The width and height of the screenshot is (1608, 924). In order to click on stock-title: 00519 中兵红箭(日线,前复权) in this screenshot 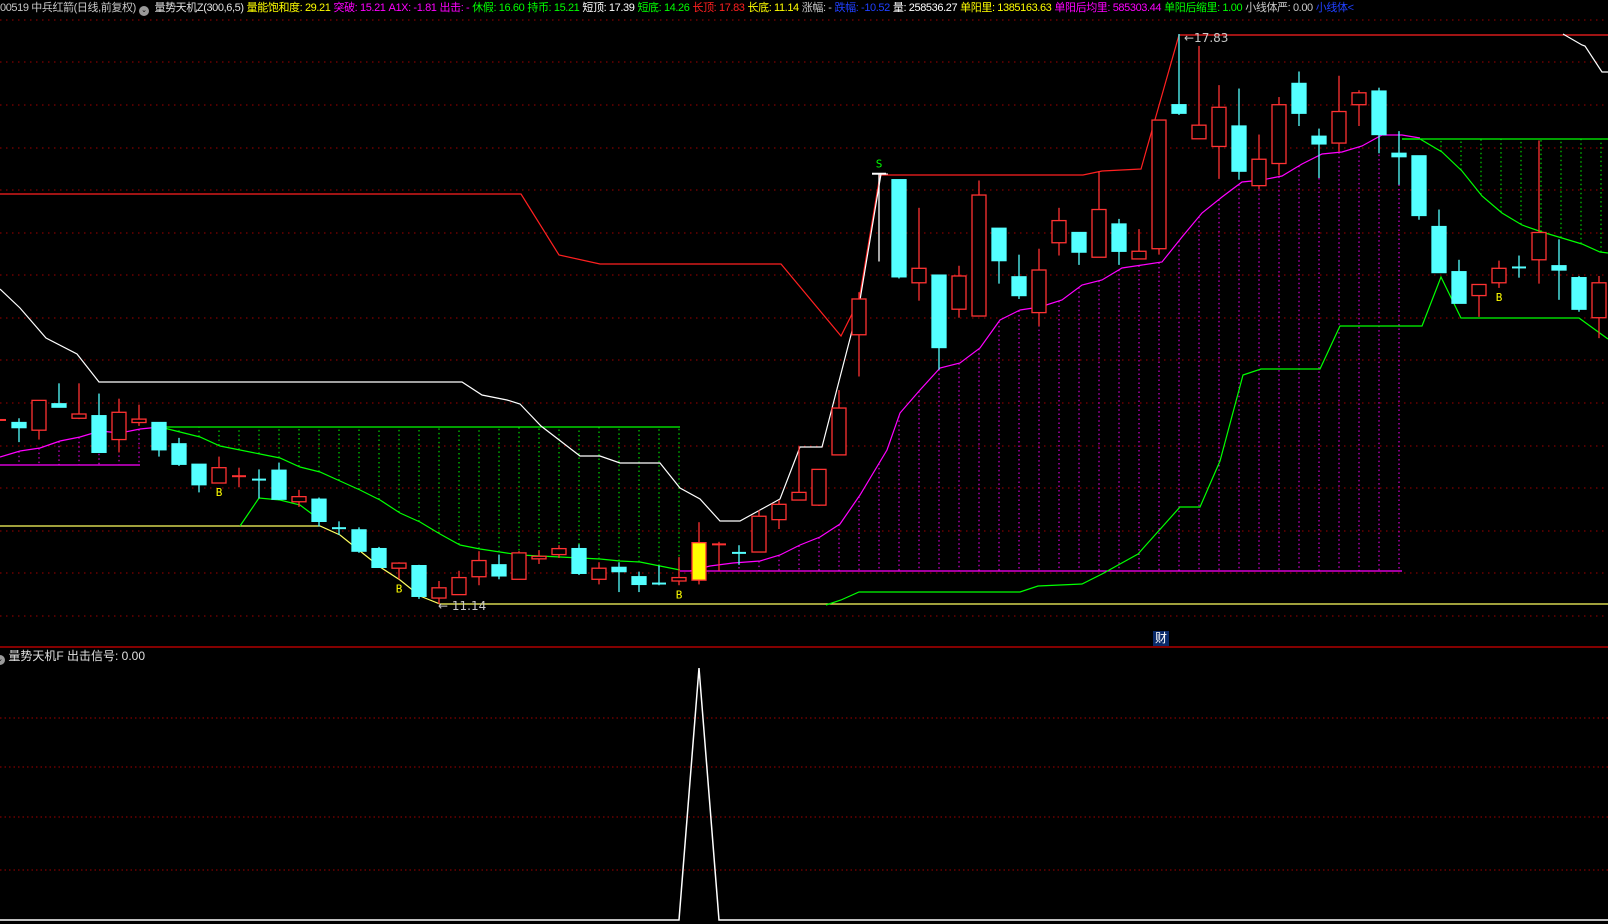, I will do `click(68, 8)`.